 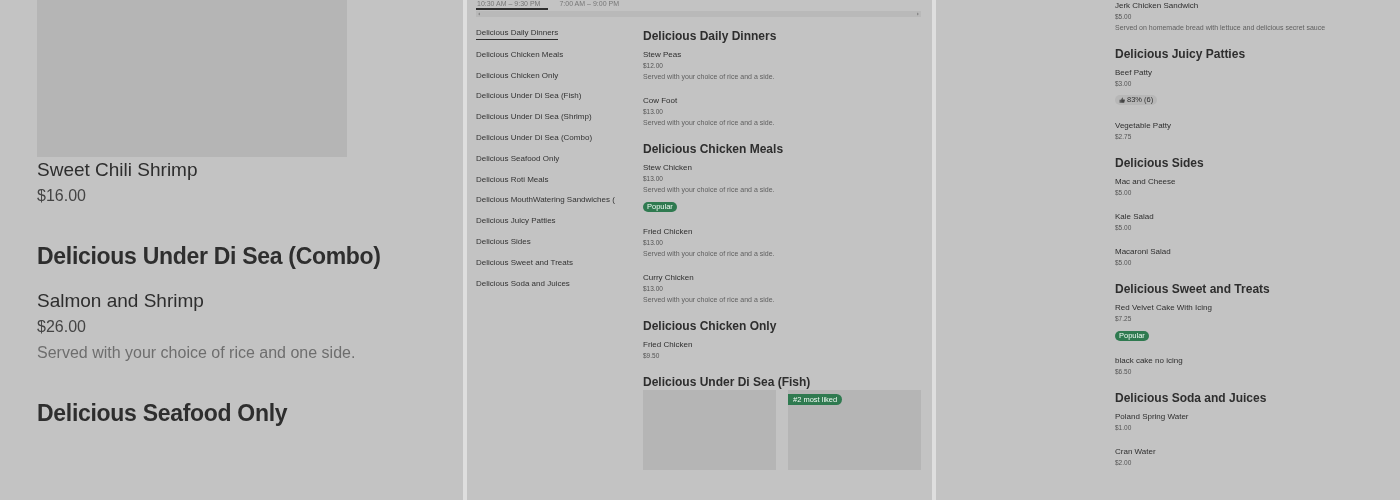 What do you see at coordinates (545, 201) in the screenshot?
I see `category-link: Delicious MouthWatering Sandwiches (` at bounding box center [545, 201].